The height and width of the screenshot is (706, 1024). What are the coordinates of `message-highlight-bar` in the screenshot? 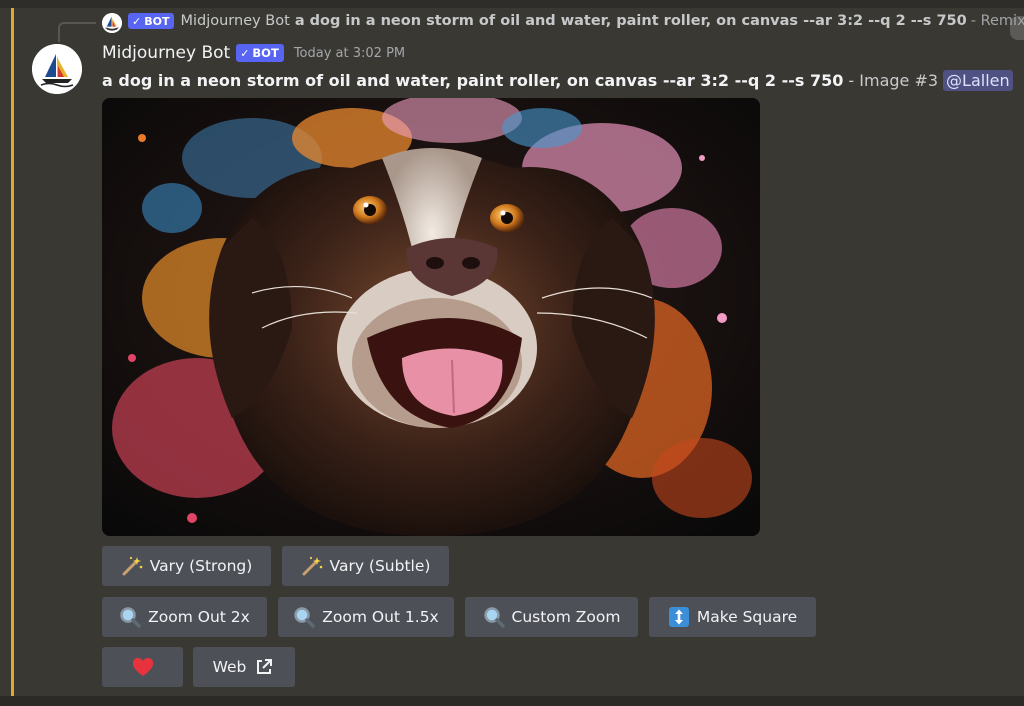 It's located at (12, 352).